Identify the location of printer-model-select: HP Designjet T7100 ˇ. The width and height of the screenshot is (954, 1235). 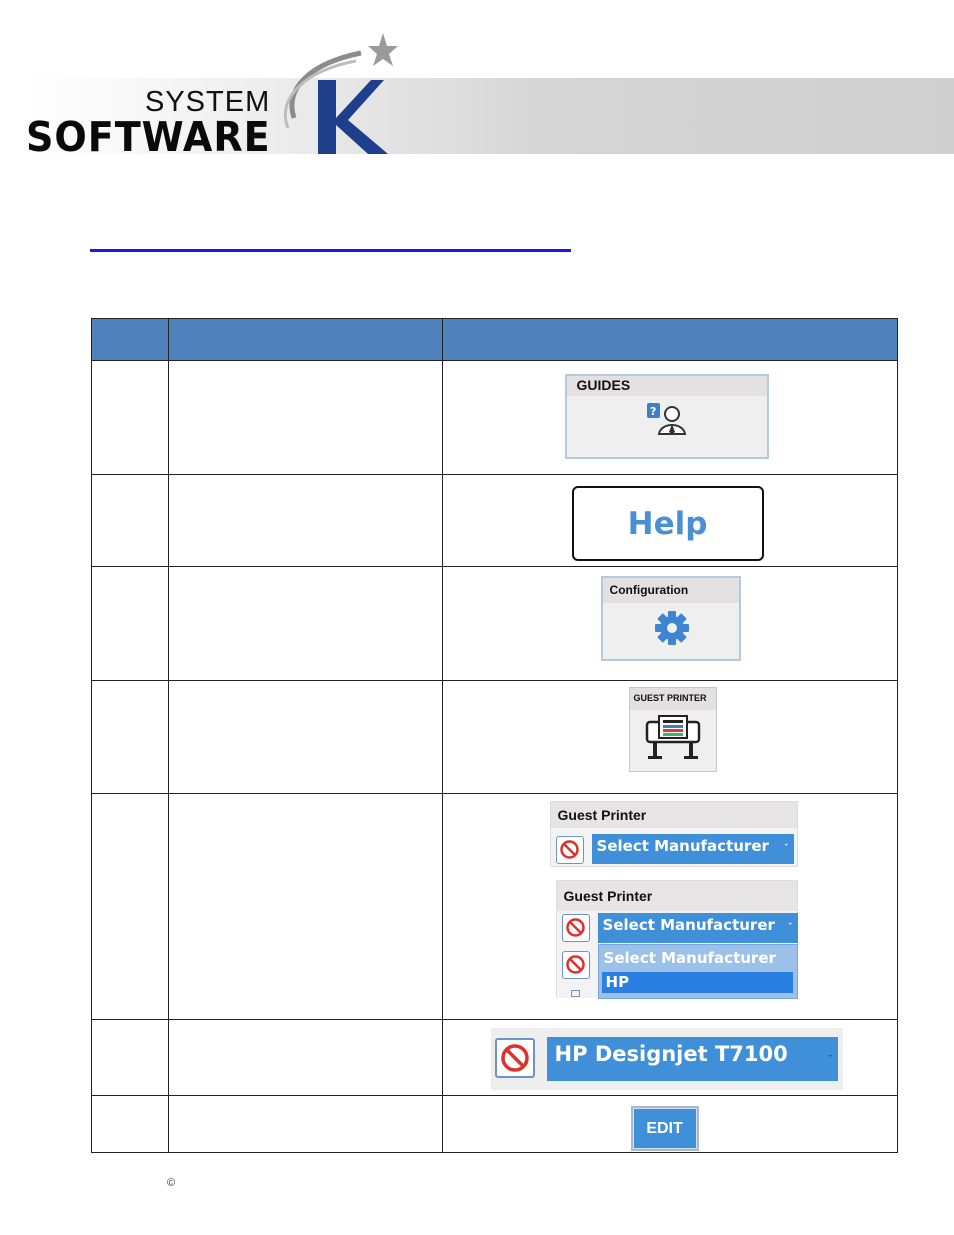
(692, 1059).